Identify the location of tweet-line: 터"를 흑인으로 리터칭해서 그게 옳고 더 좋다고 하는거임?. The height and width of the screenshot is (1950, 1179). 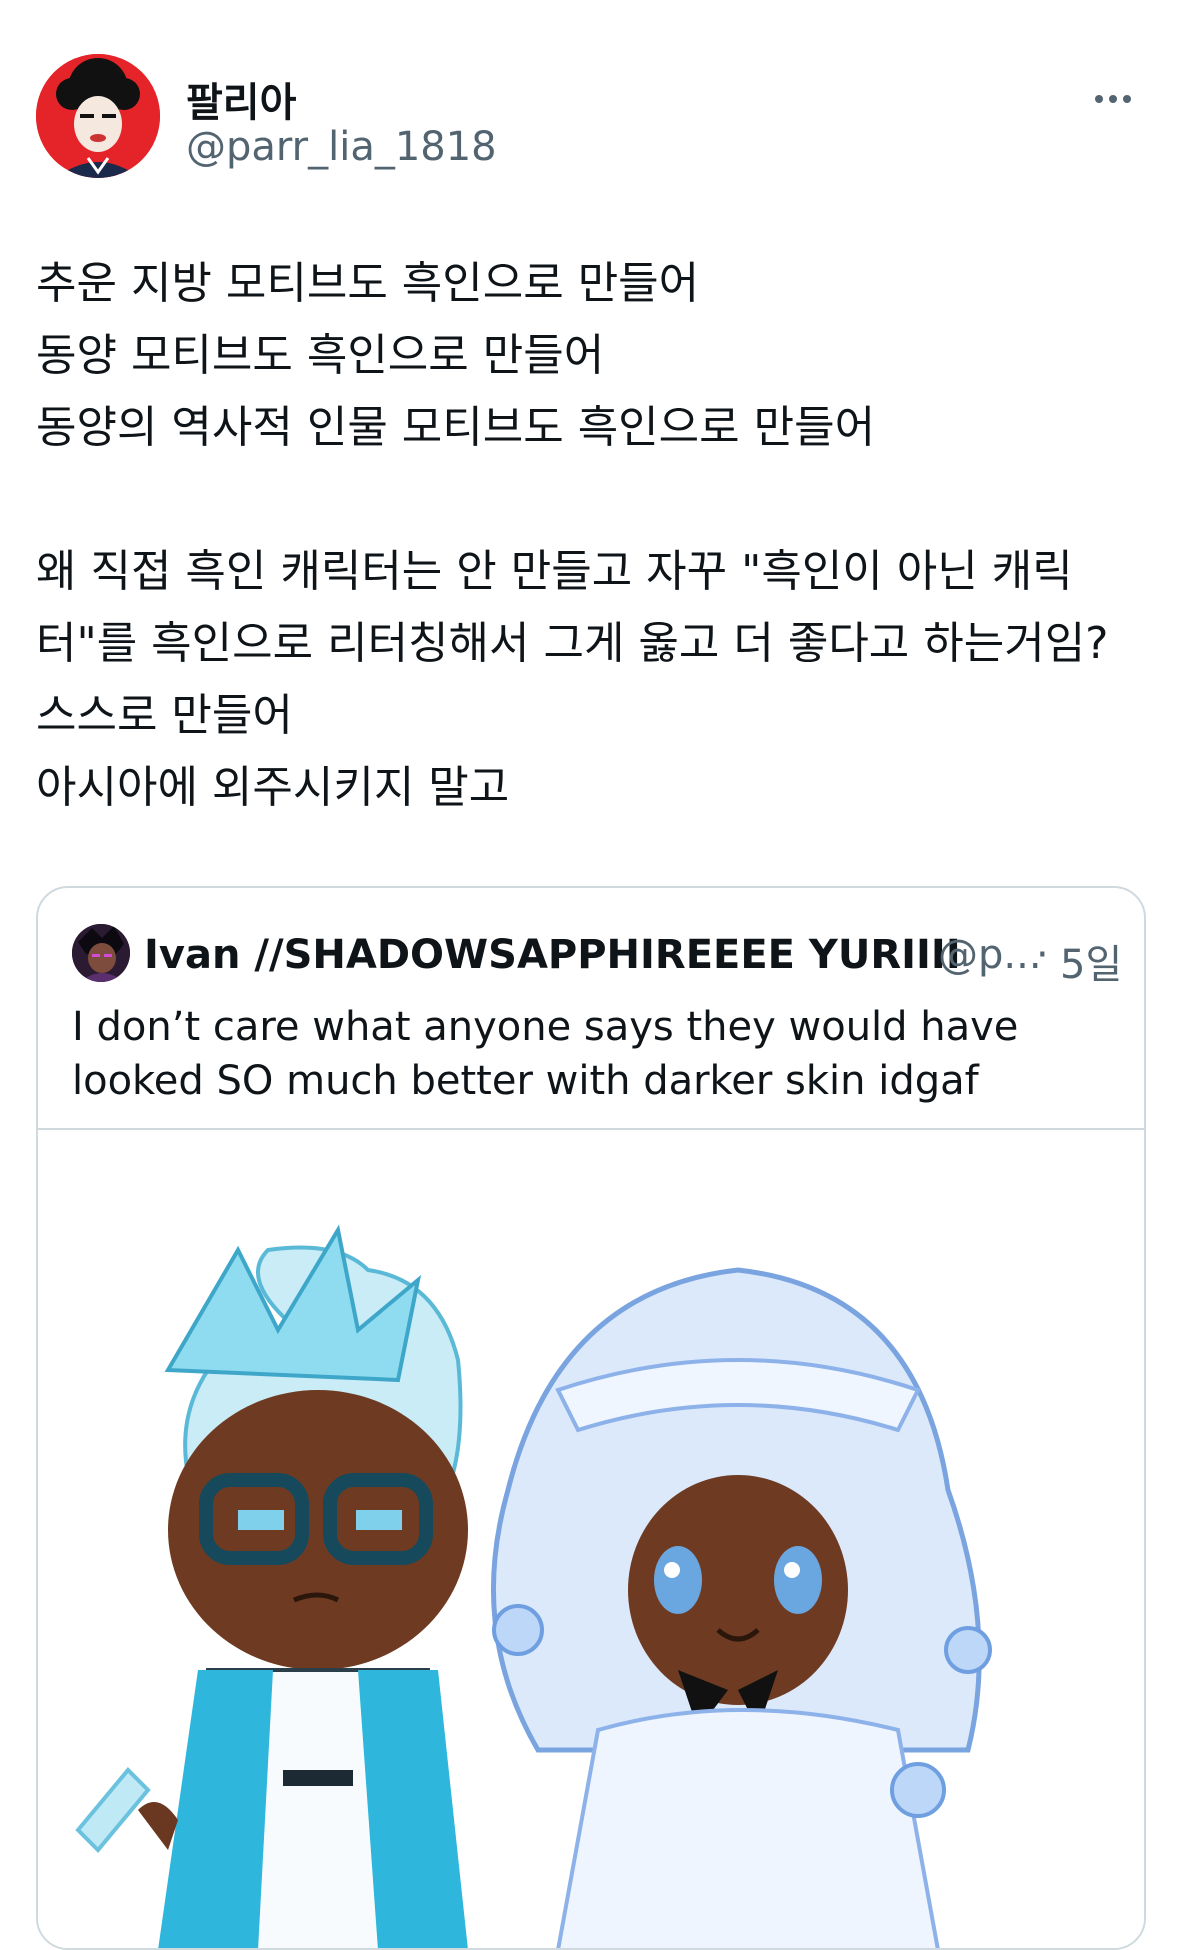
(572, 643).